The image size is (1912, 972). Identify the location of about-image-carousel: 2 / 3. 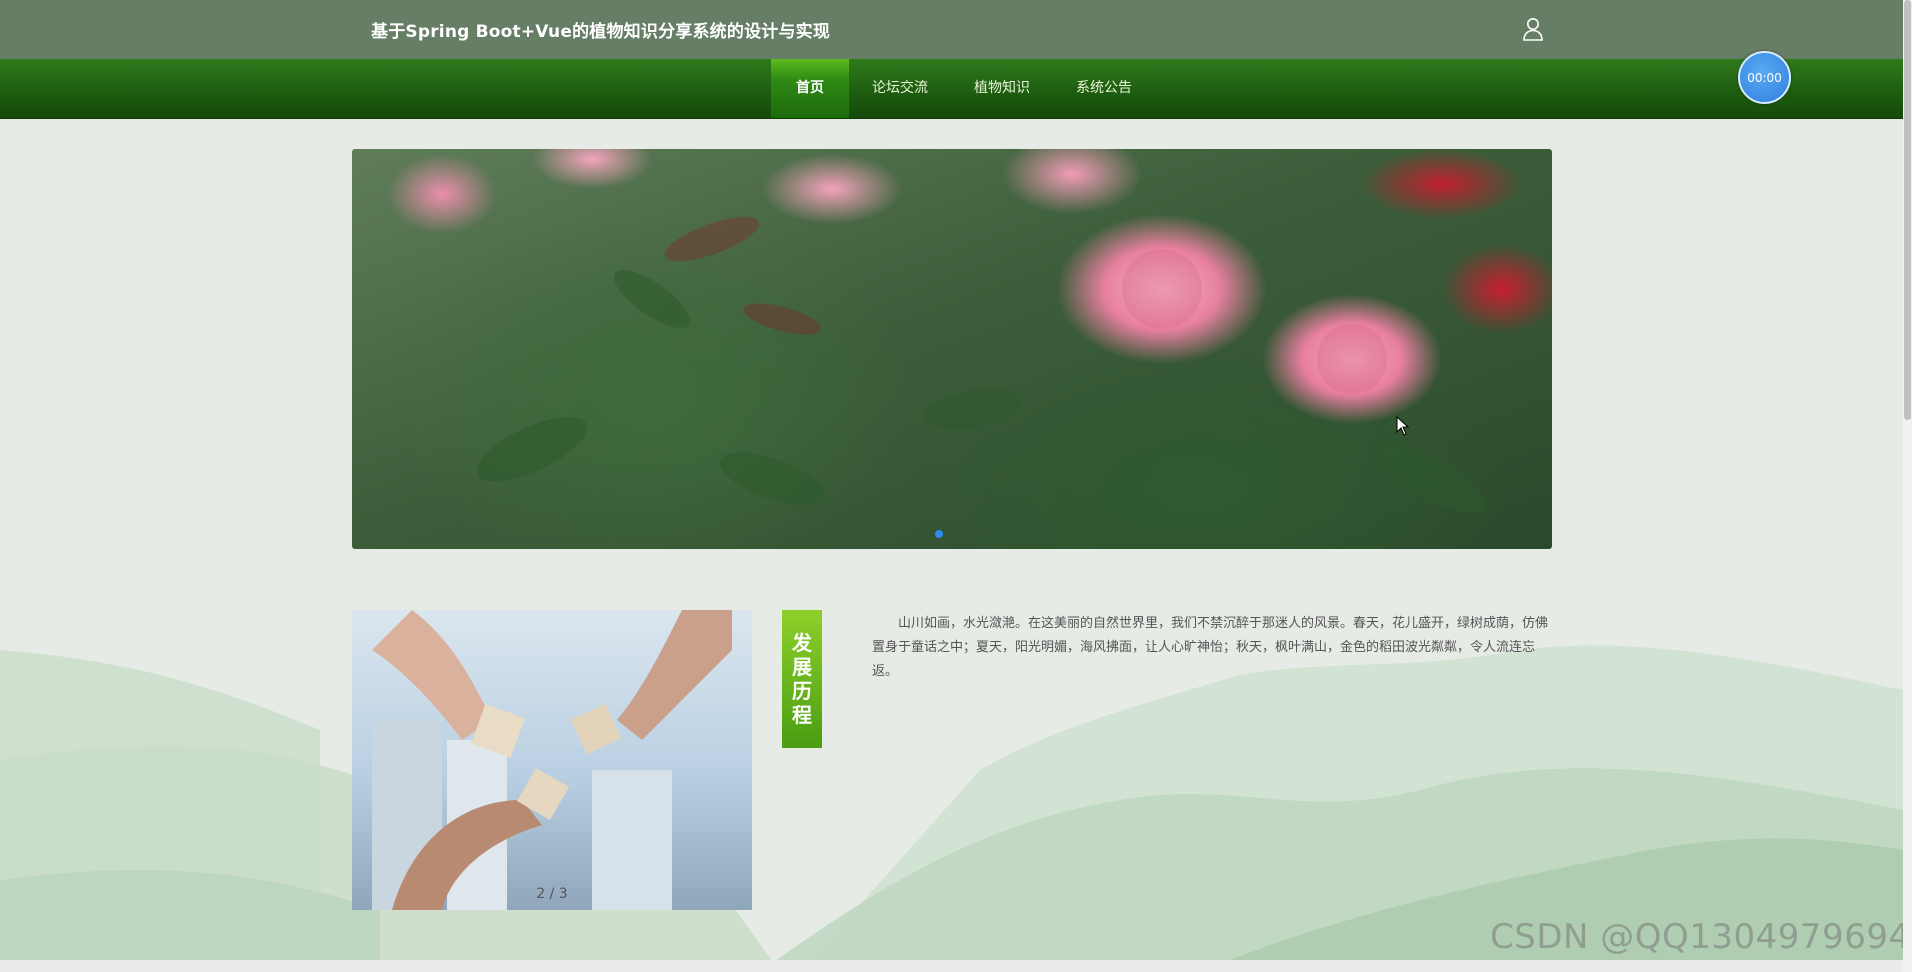
(552, 760).